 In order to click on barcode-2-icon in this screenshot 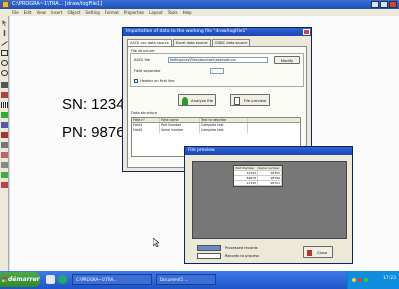, I will do `click(4, 105)`.